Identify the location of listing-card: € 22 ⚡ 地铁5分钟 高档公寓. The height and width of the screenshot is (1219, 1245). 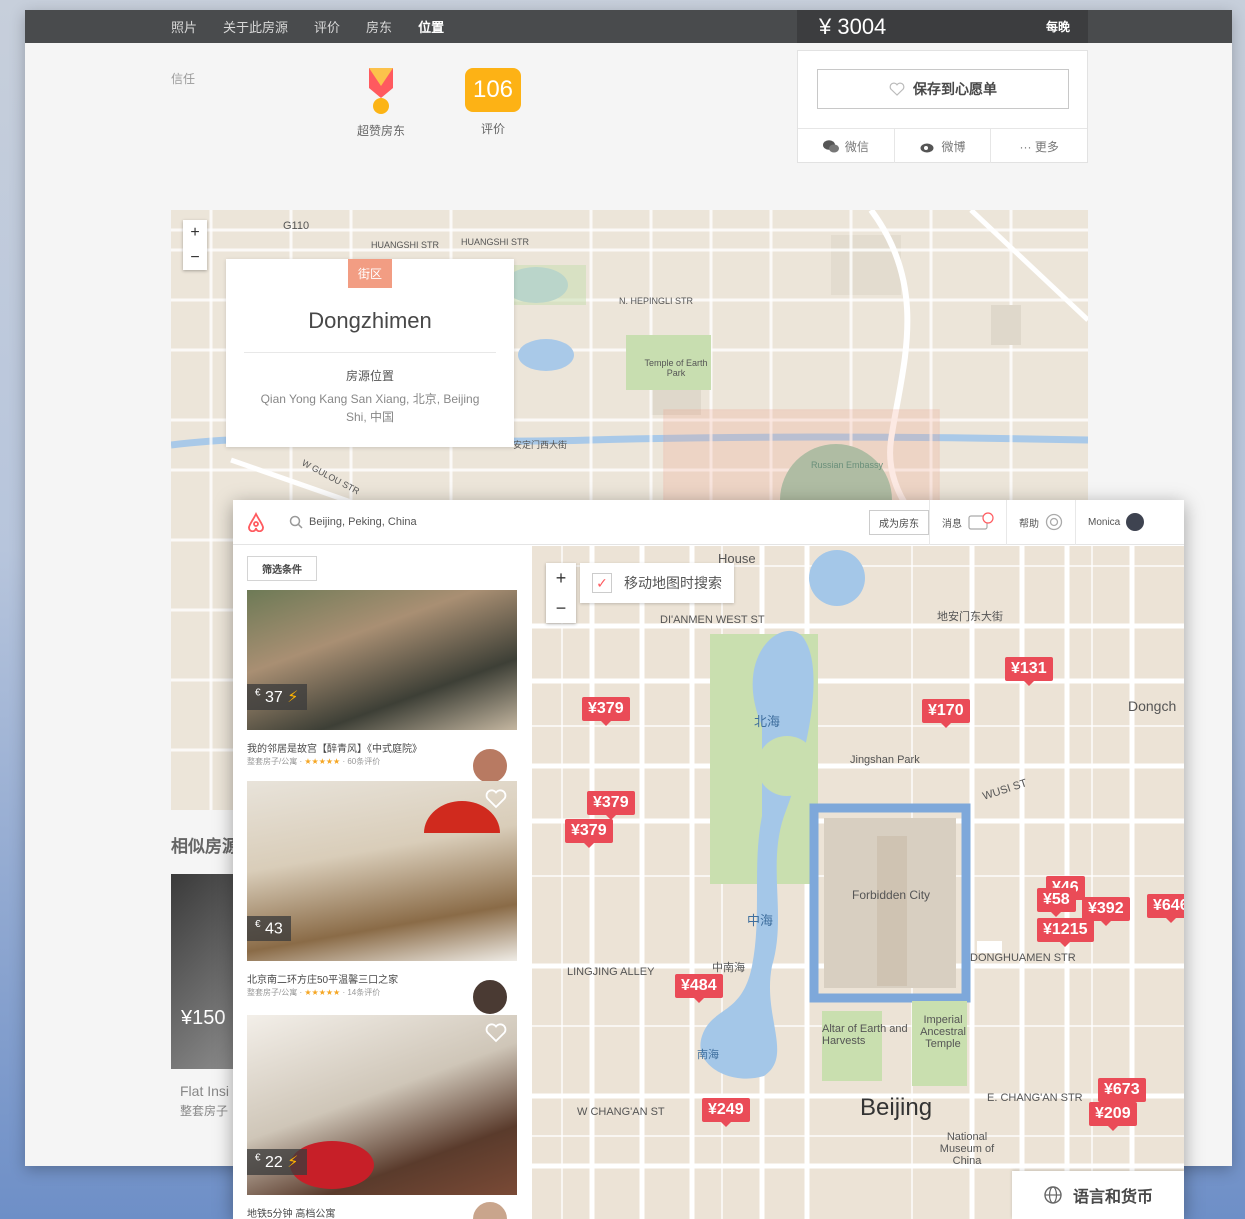
(382, 1117).